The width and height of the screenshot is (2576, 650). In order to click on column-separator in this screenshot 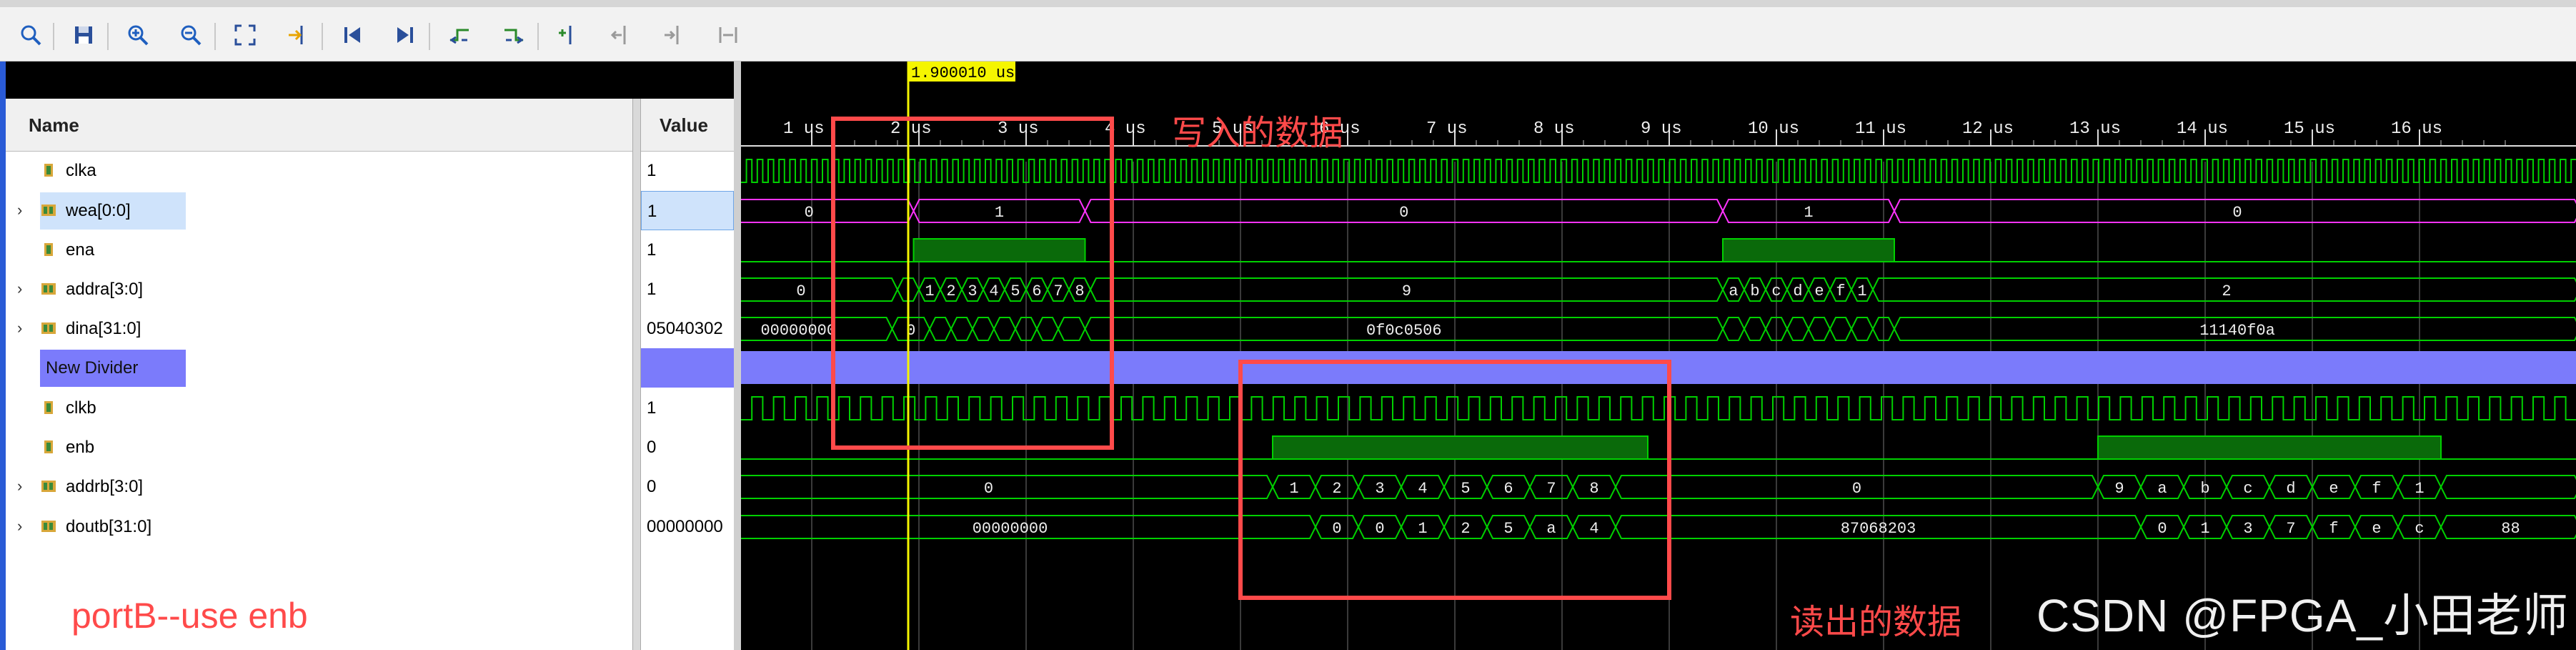, I will do `click(636, 374)`.